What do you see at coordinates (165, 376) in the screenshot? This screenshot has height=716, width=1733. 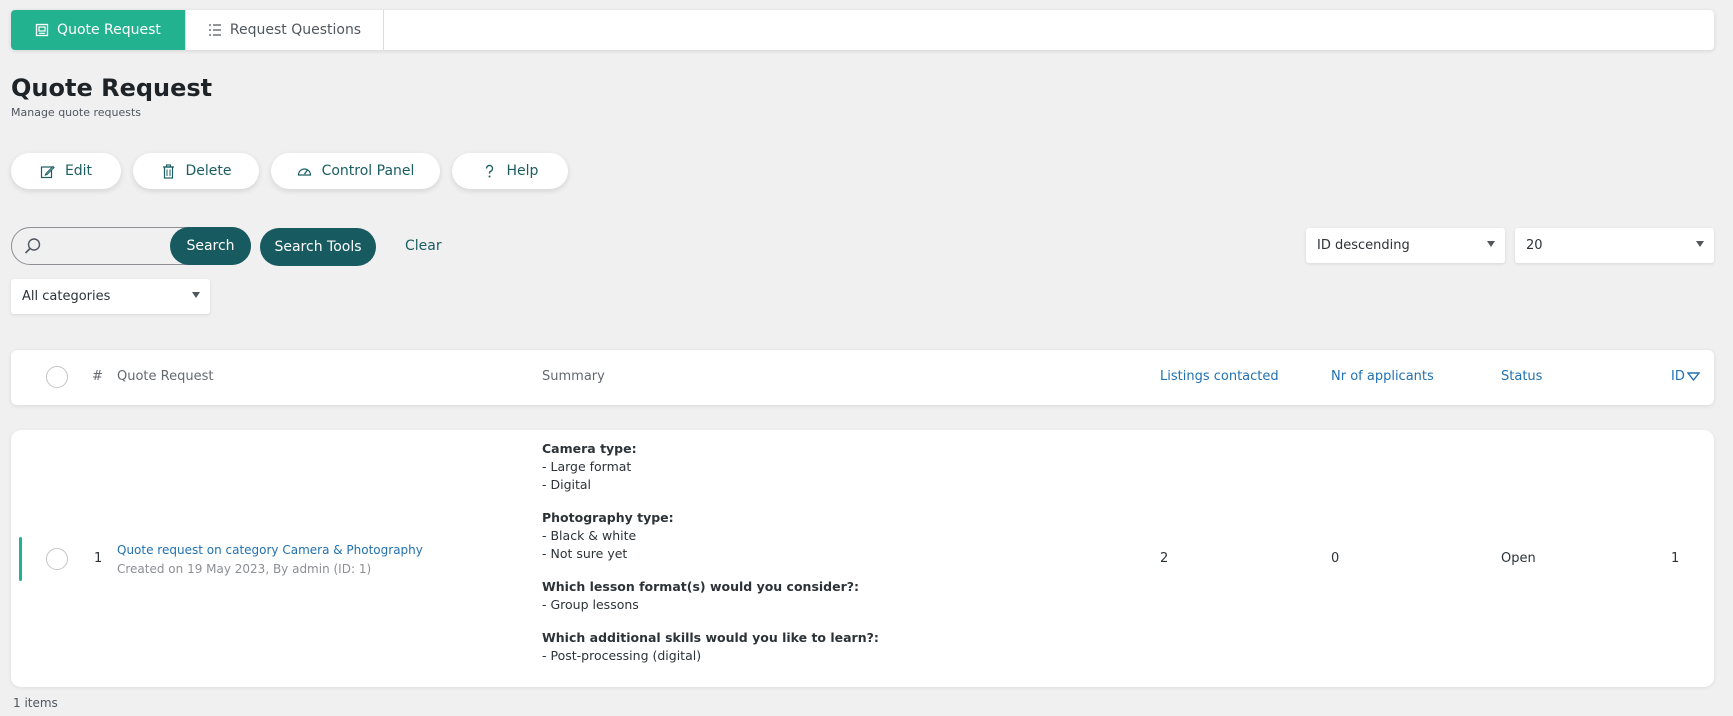 I see `col-quote-request: Quote Request` at bounding box center [165, 376].